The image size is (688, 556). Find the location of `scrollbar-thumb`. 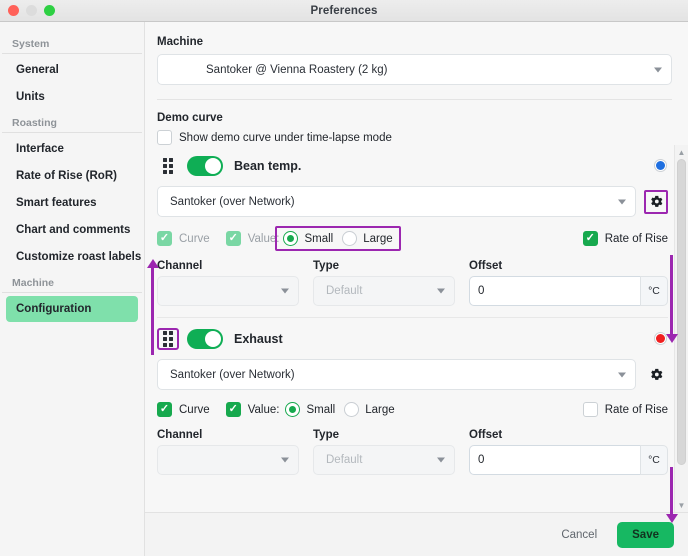

scrollbar-thumb is located at coordinates (681, 312).